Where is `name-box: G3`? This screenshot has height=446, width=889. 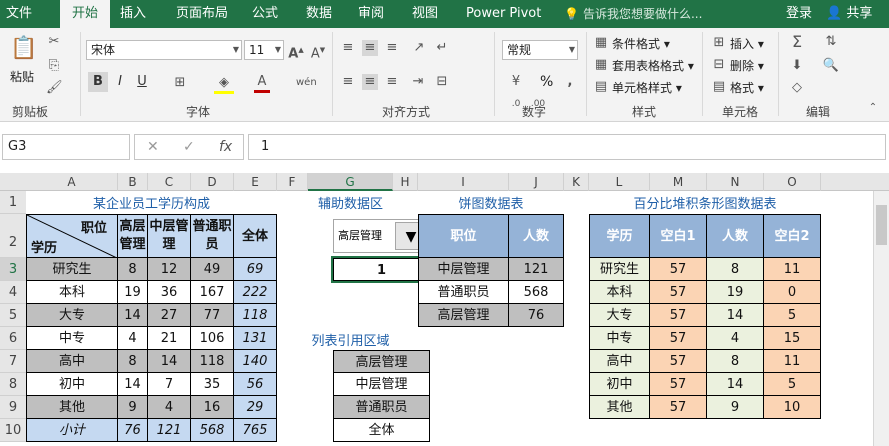 name-box: G3 is located at coordinates (66, 147).